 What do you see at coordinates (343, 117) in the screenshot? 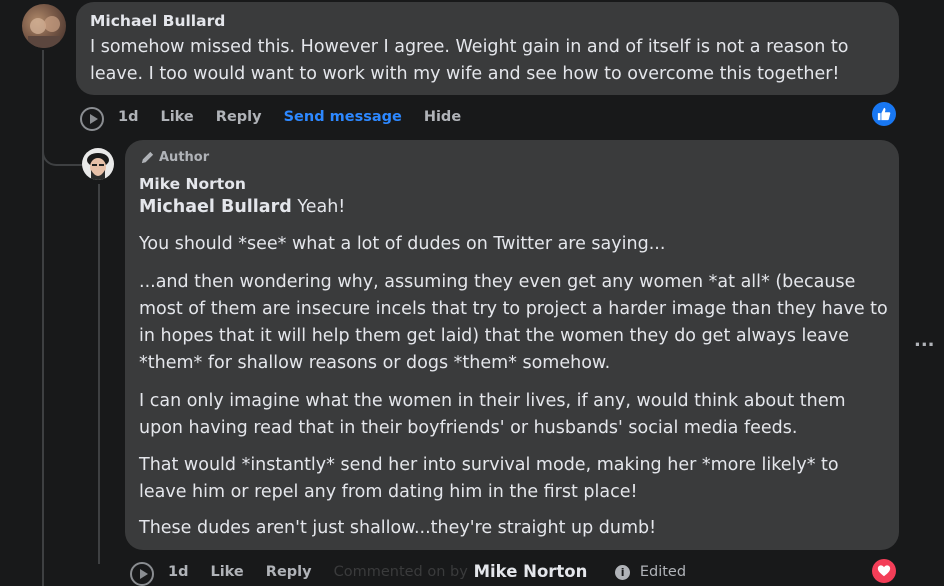
I see `send-message-button: Send message` at bounding box center [343, 117].